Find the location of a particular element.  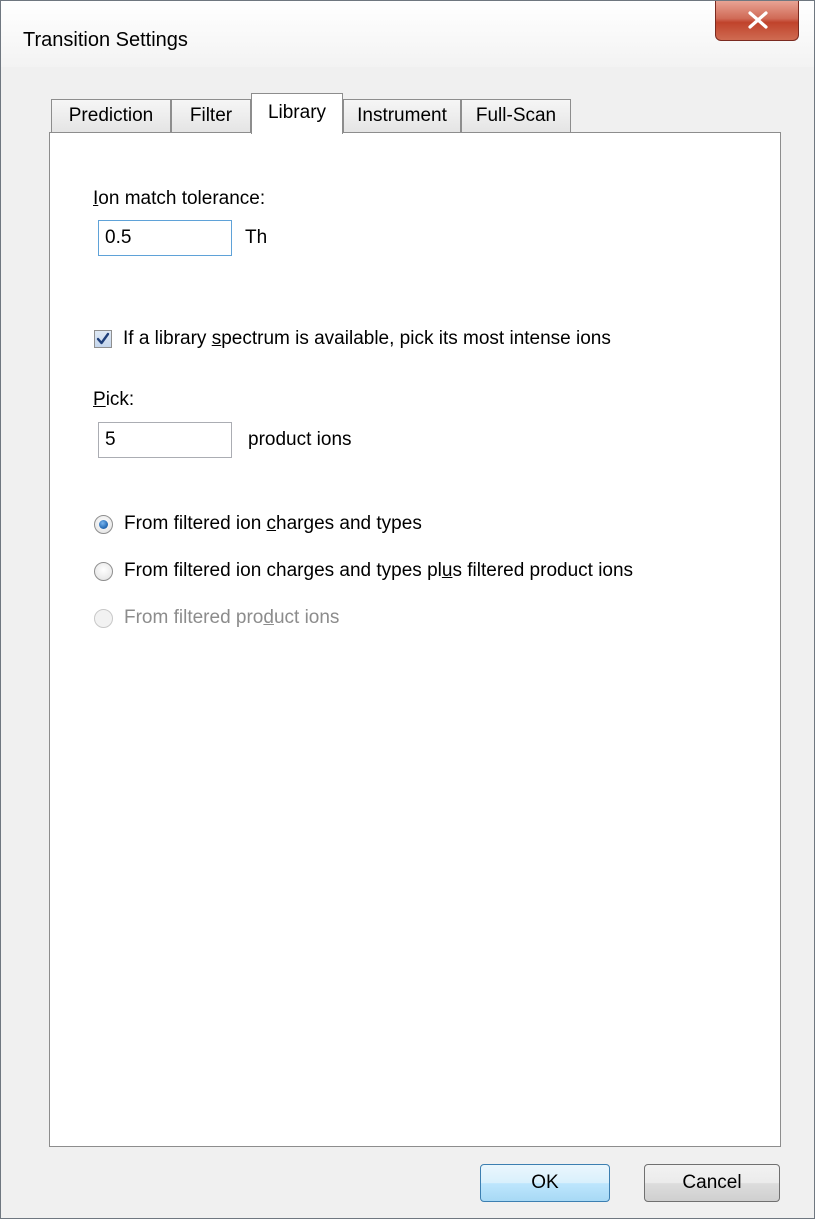

tab-prediction-label: Prediction is located at coordinates (111, 115).